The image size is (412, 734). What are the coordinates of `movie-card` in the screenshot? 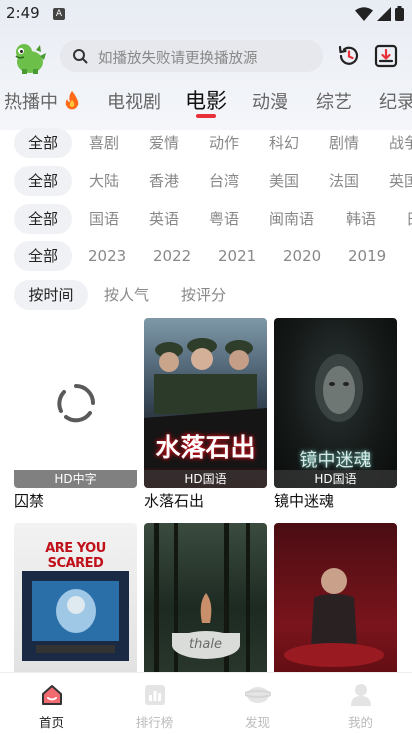 It's located at (335, 597).